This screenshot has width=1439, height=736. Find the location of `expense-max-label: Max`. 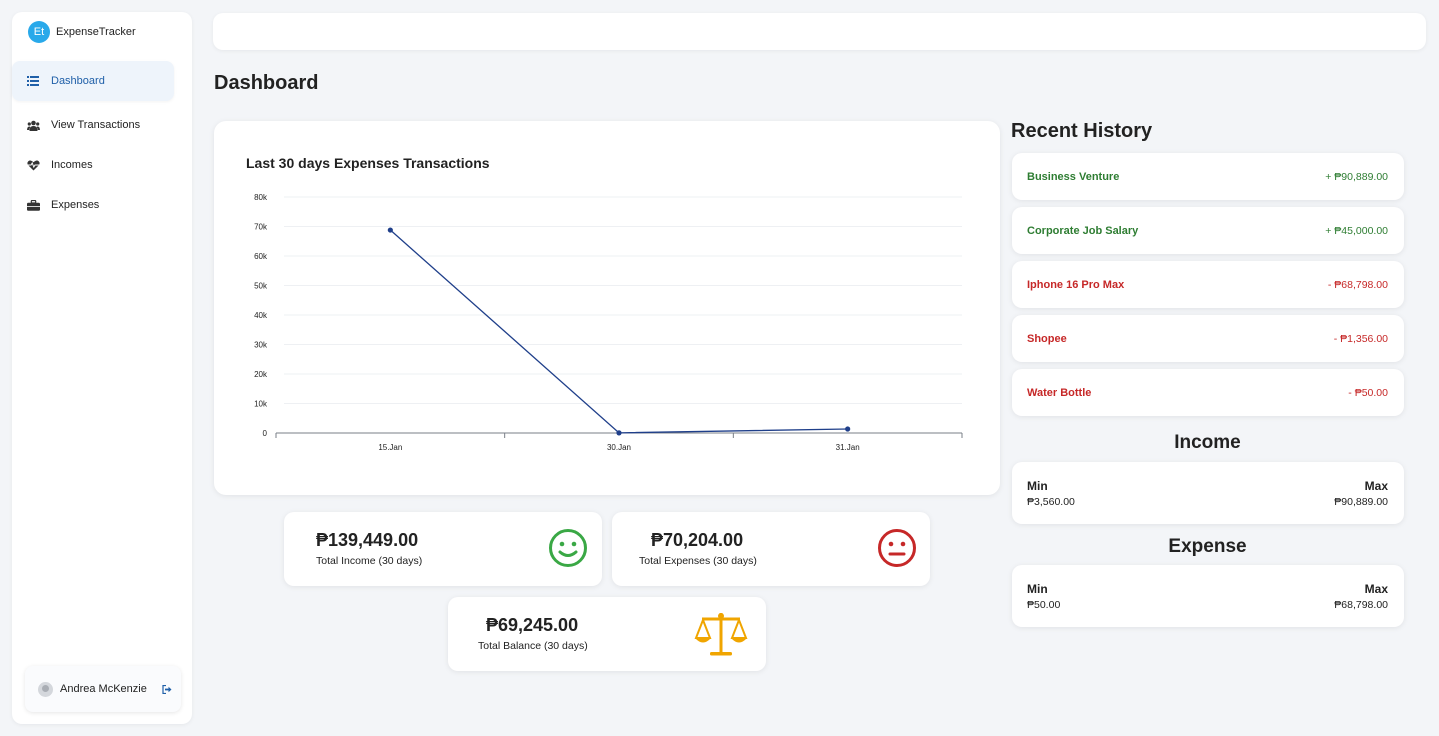

expense-max-label: Max is located at coordinates (1376, 589).